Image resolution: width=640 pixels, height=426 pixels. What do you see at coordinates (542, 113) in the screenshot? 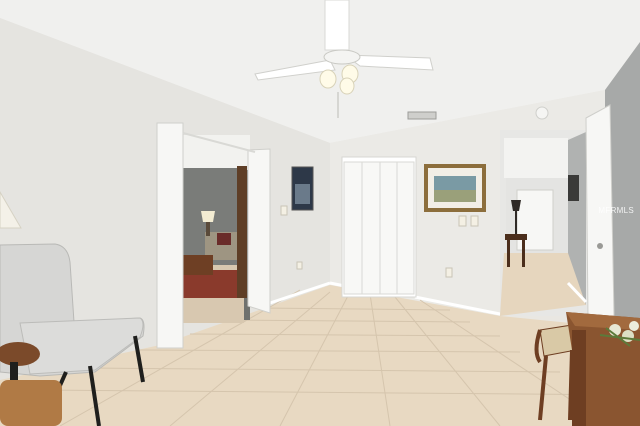
I see `smoke-detector` at bounding box center [542, 113].